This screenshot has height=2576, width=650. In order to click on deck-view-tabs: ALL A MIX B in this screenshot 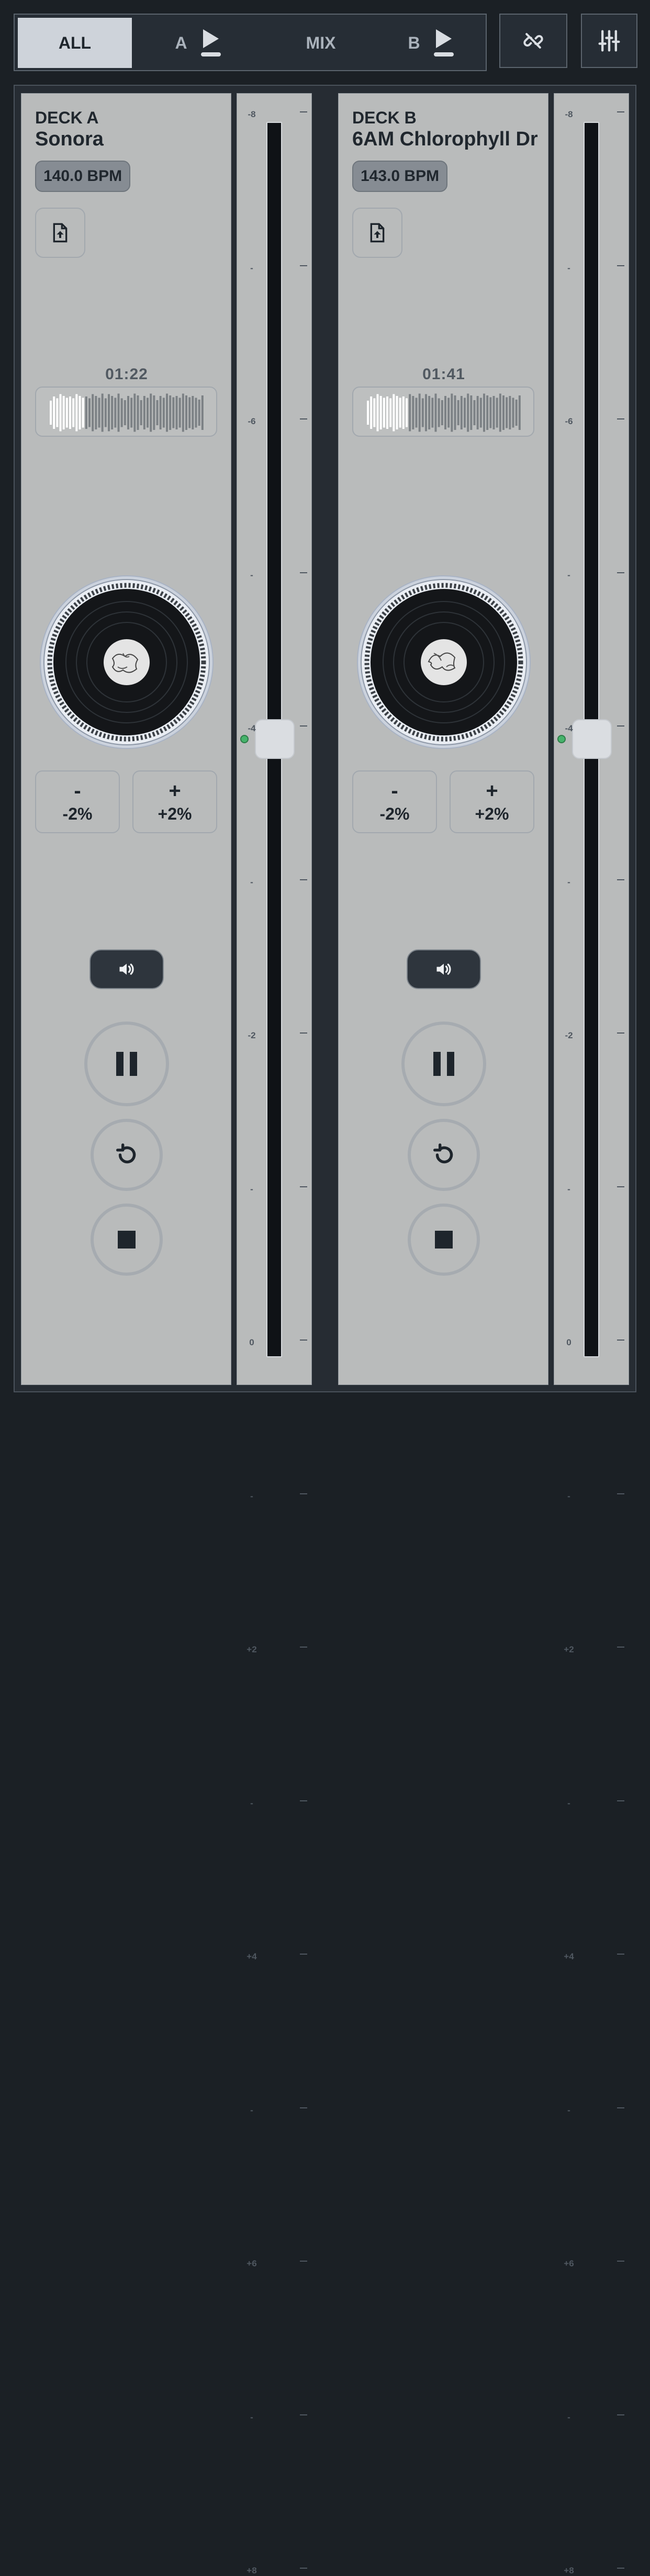, I will do `click(250, 42)`.